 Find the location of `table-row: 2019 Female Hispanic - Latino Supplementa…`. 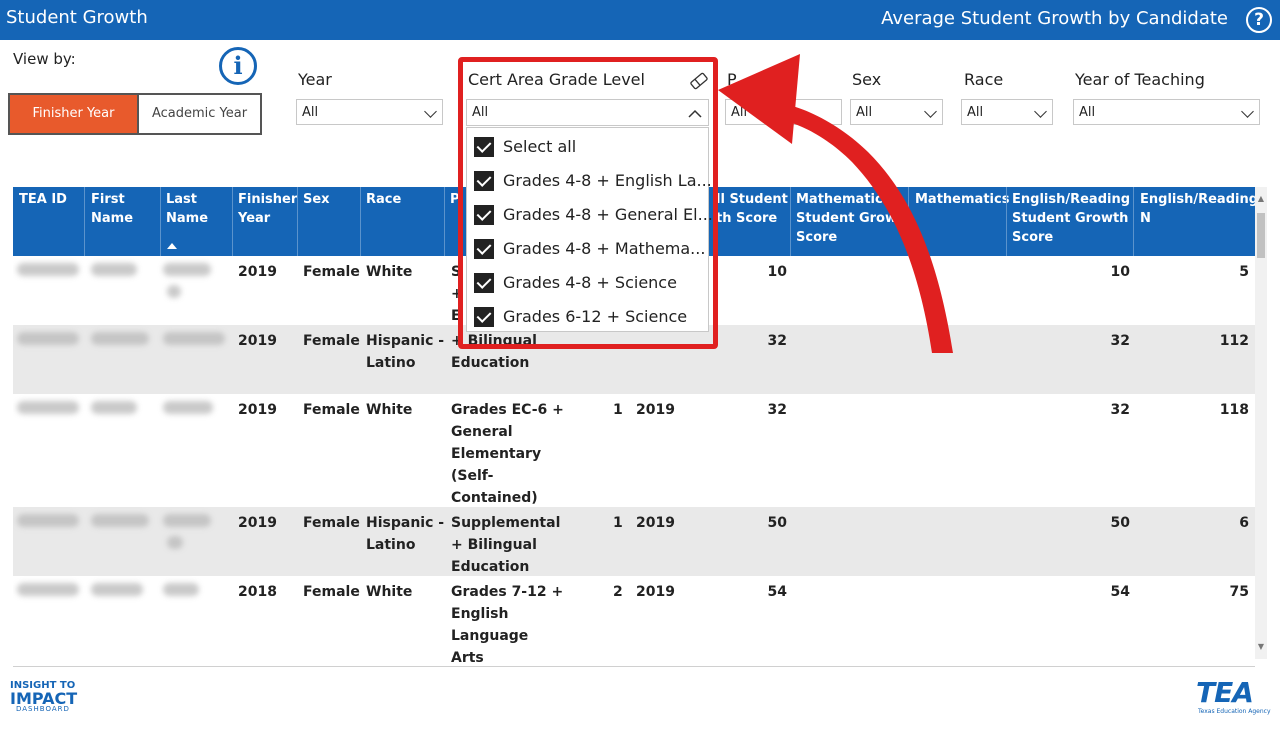

table-row: 2019 Female Hispanic - Latino Supplementa… is located at coordinates (634, 541).